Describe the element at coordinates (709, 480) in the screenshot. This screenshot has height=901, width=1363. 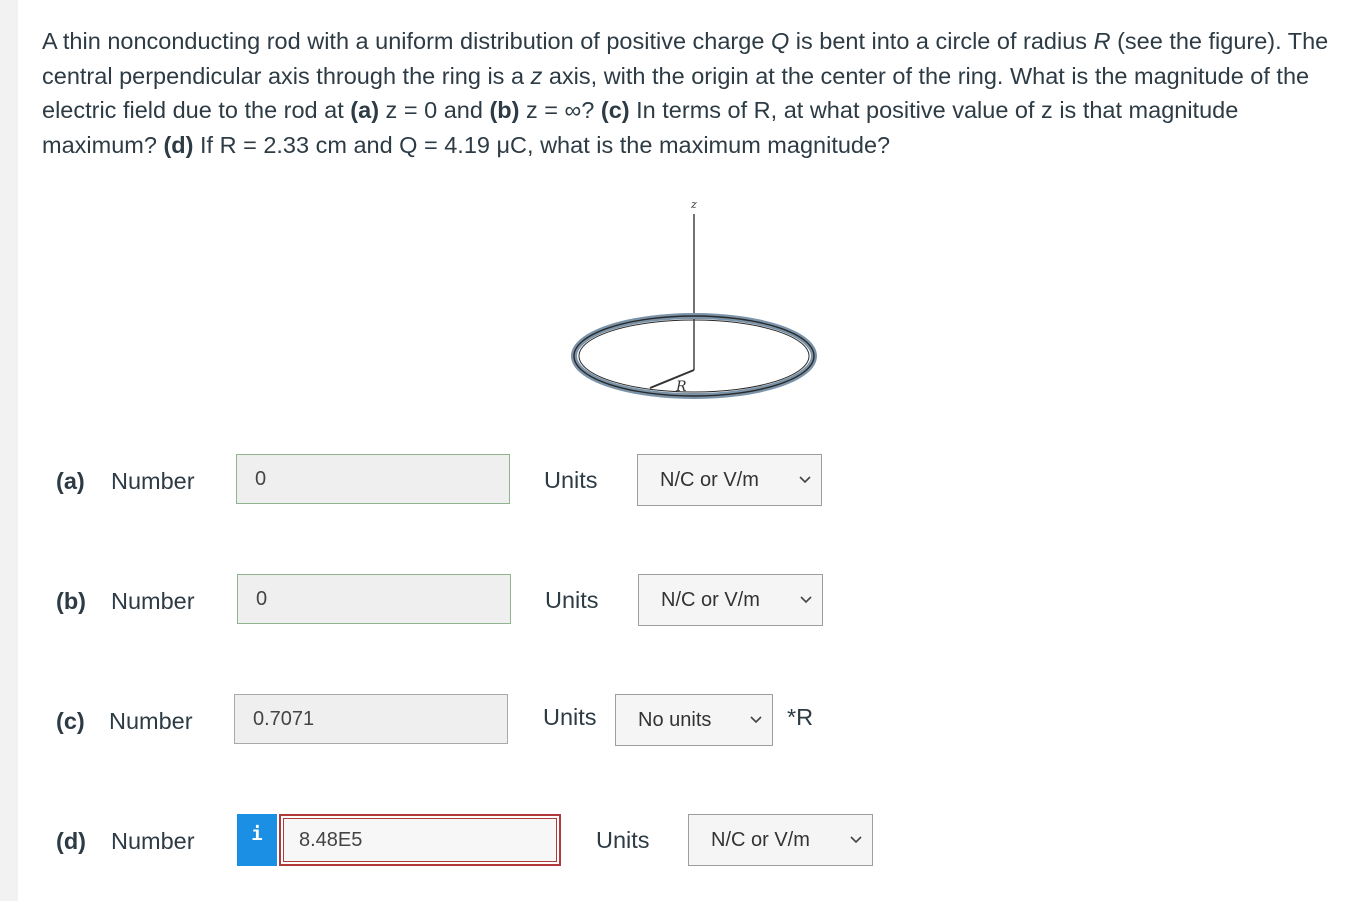
I see `units-select-a-value: N/C or V/m` at that location.